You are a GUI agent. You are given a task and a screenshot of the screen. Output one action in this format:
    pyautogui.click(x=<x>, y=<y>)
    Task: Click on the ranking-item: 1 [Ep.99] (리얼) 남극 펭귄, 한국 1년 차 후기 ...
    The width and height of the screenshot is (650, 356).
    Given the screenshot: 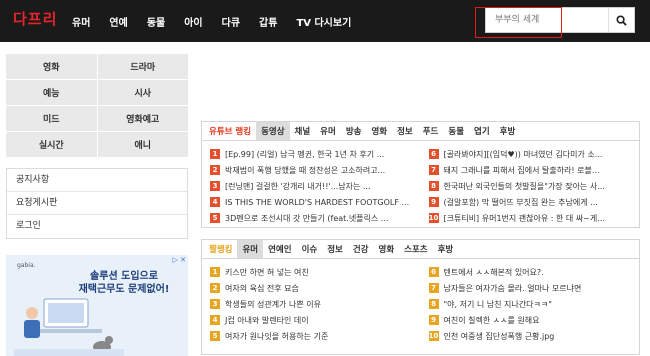 What is the action you would take?
    pyautogui.click(x=315, y=154)
    